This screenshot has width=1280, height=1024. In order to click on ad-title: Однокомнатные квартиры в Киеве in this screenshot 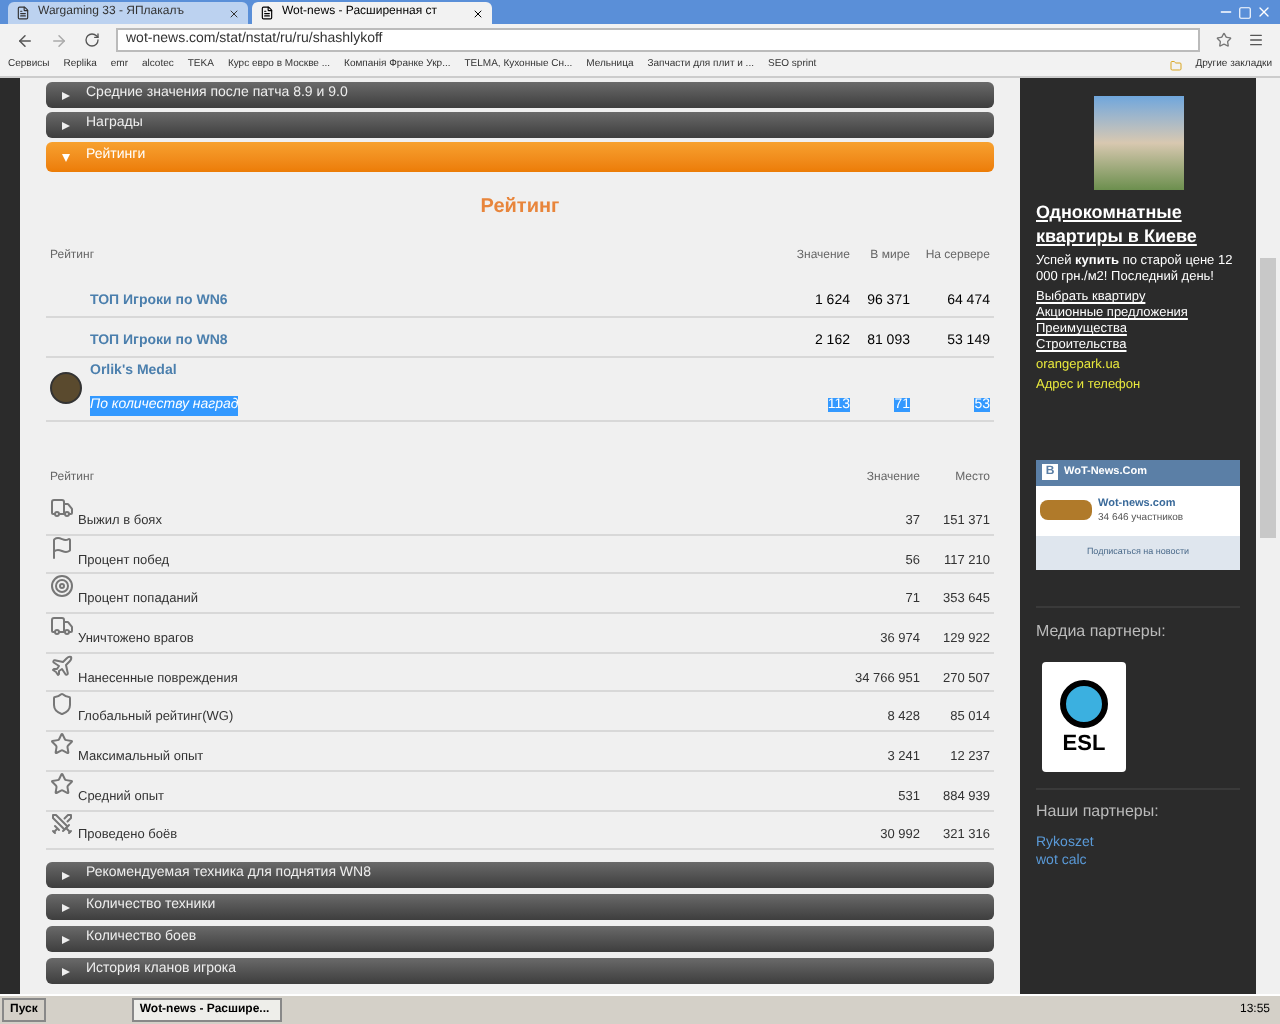, I will do `click(1117, 224)`.